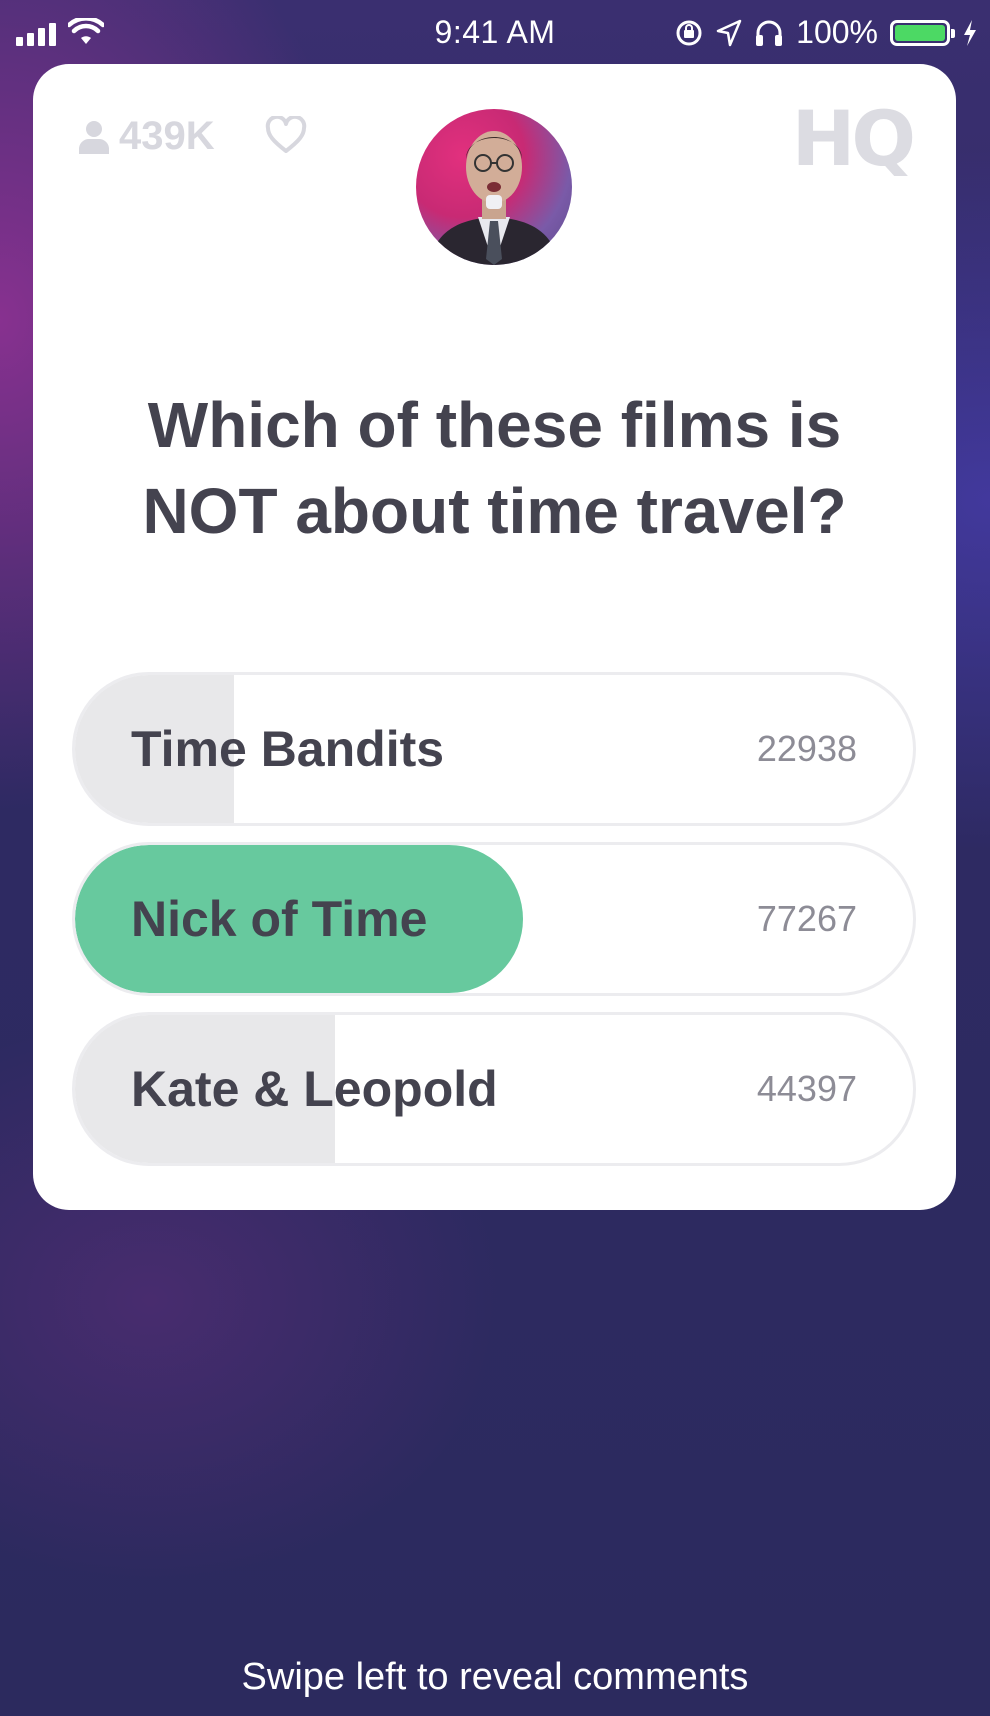 The height and width of the screenshot is (1716, 990). I want to click on viewer-count: 439K, so click(147, 136).